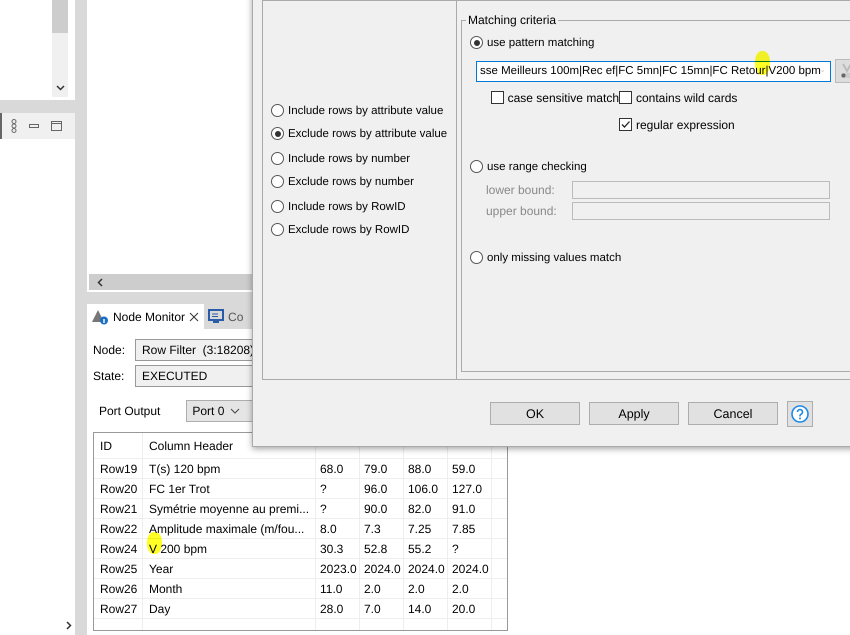 This screenshot has height=635, width=850. What do you see at coordinates (660, 257) in the screenshot?
I see `radio-option: only missing values match` at bounding box center [660, 257].